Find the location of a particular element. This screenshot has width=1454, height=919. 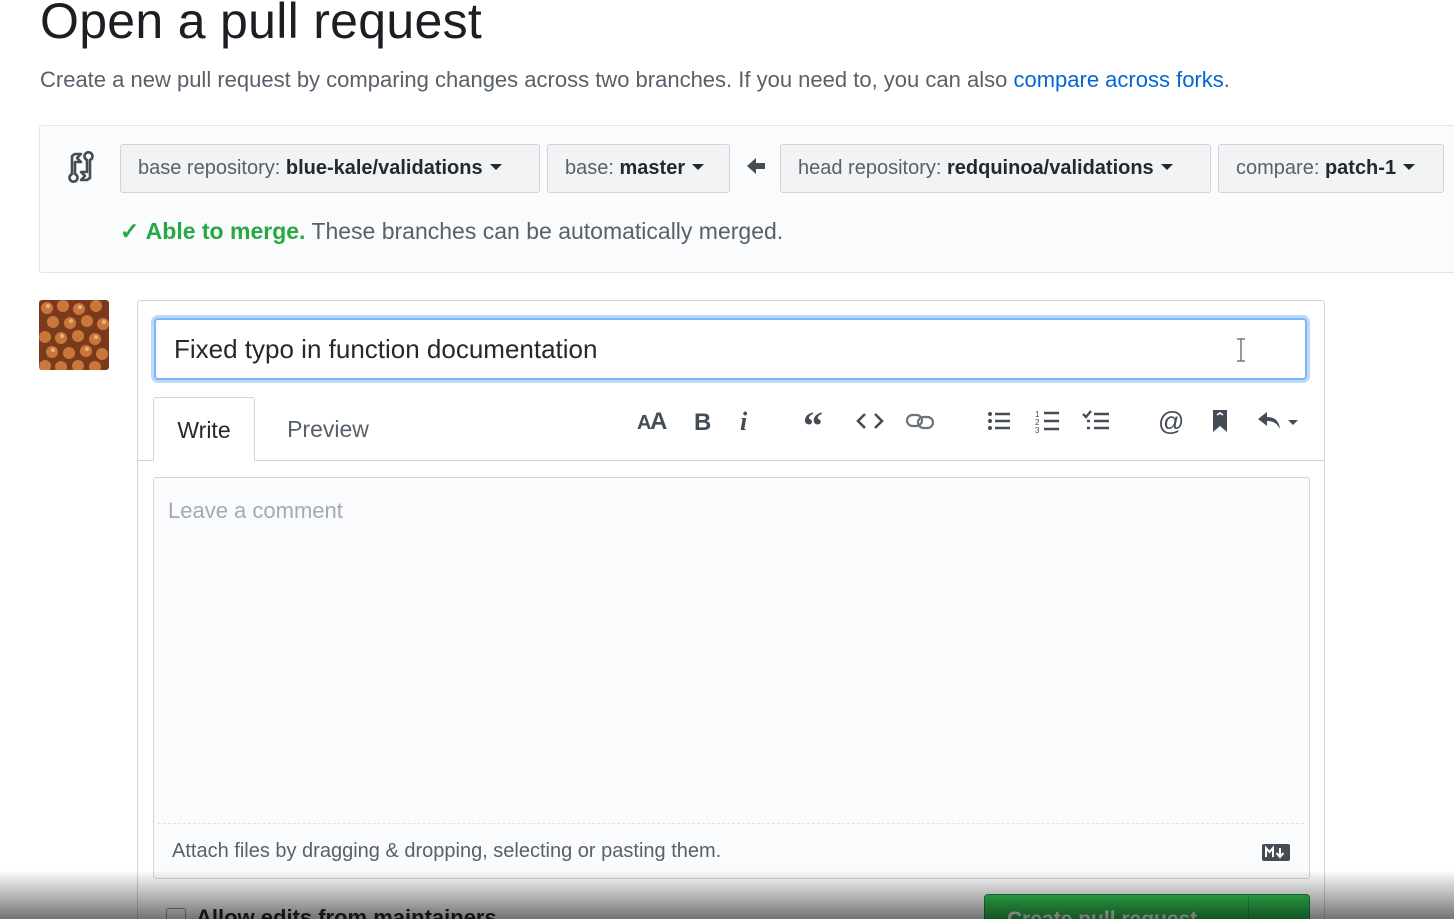

svg-text: i is located at coordinates (744, 421).